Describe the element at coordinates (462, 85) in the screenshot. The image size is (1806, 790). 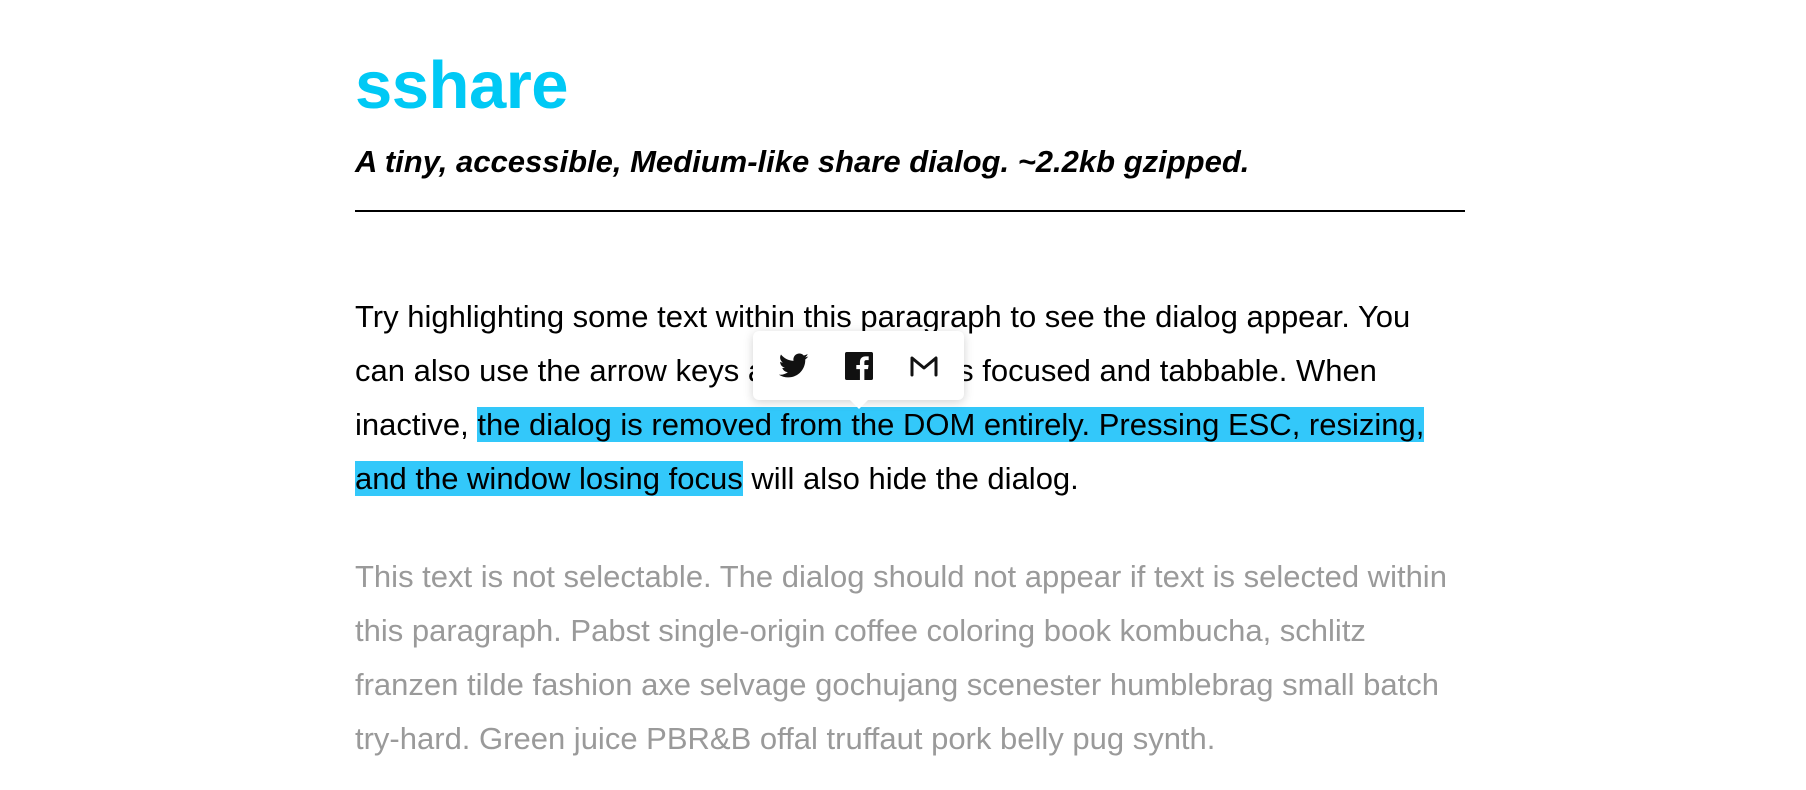
I see `page-title: sshare` at that location.